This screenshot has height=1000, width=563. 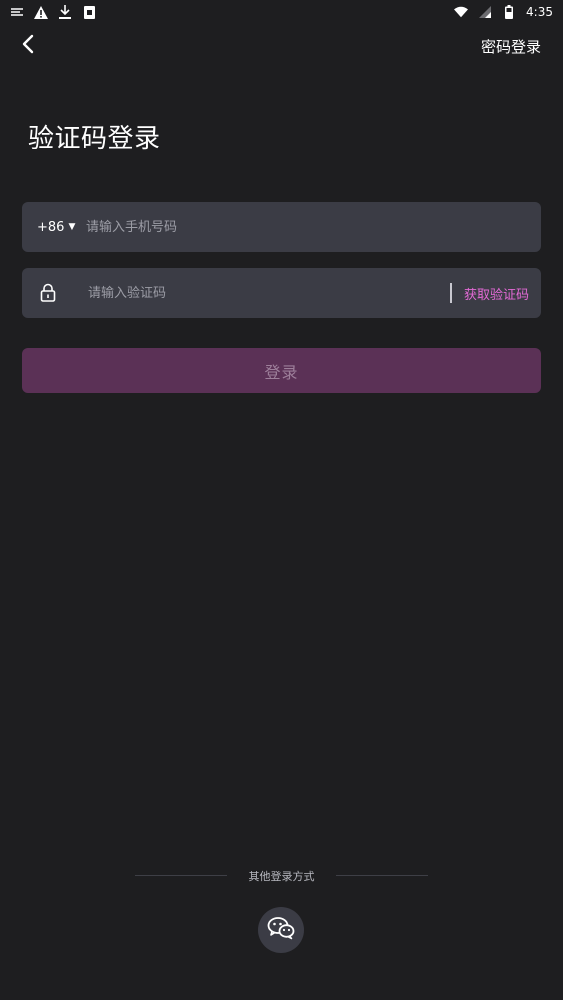 What do you see at coordinates (511, 46) in the screenshot?
I see `password-login-link: 密码登录` at bounding box center [511, 46].